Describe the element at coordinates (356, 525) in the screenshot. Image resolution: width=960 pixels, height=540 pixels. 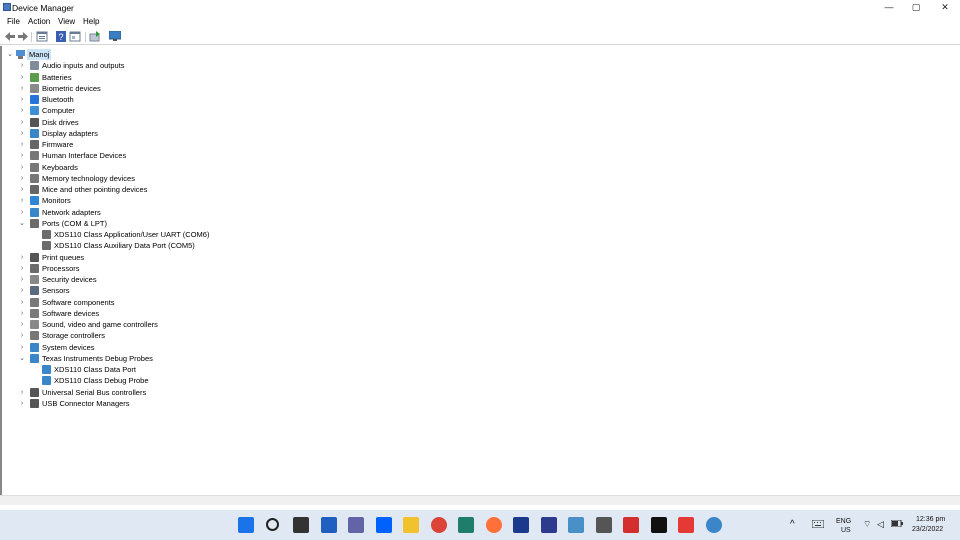
I see `teams-icon` at that location.